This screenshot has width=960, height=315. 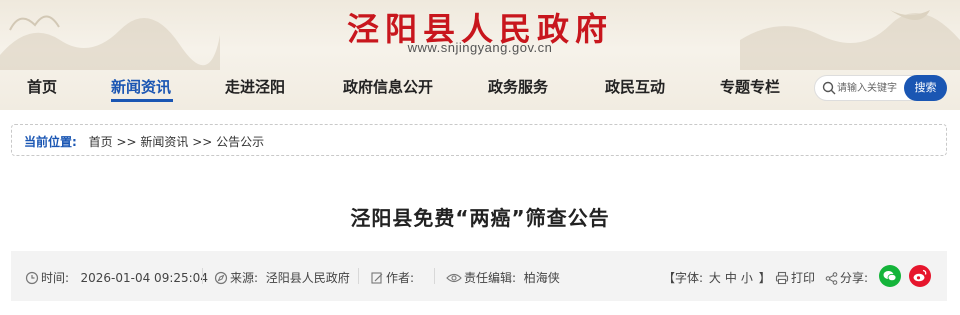 What do you see at coordinates (731, 278) in the screenshot?
I see `font-medium-link: 中` at bounding box center [731, 278].